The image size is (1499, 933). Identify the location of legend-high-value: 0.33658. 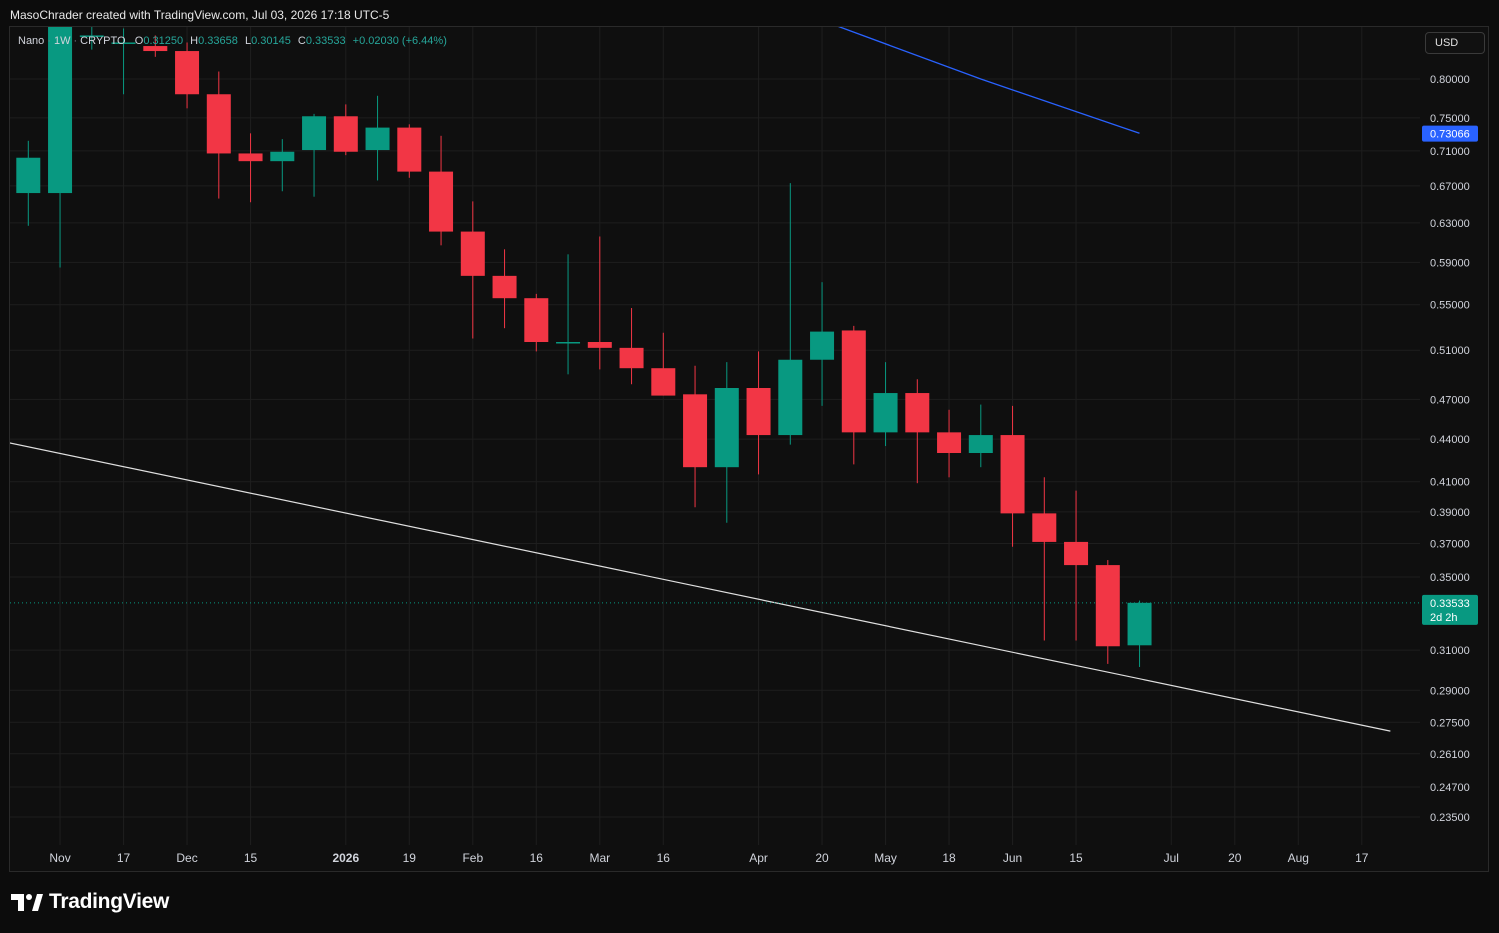
(218, 41).